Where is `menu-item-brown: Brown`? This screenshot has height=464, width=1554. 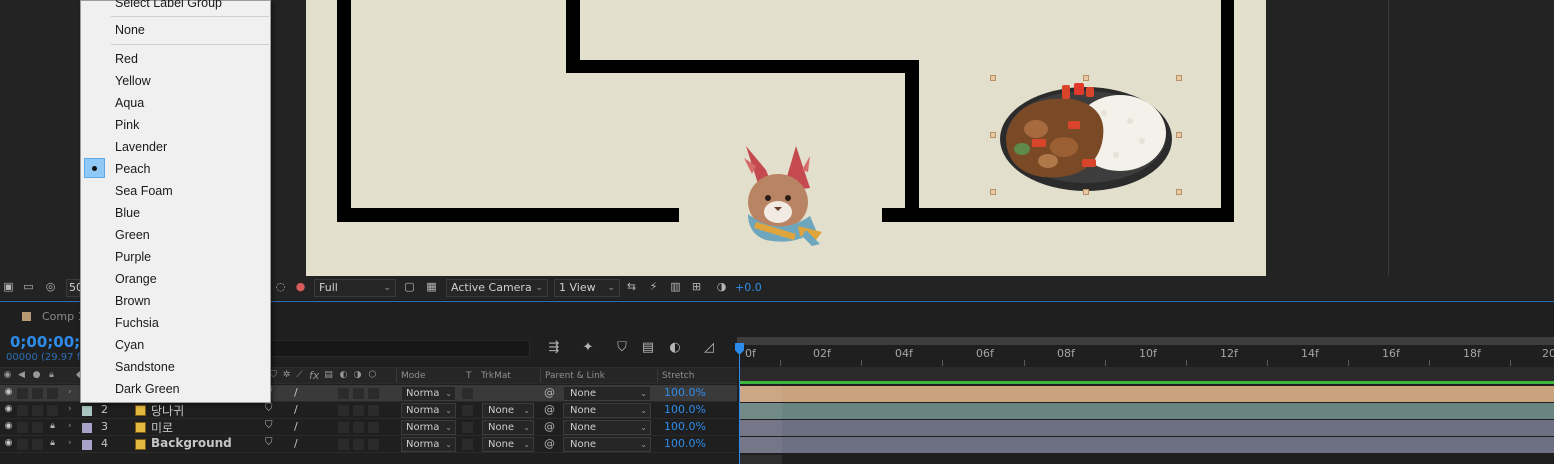 menu-item-brown: Brown is located at coordinates (175, 301).